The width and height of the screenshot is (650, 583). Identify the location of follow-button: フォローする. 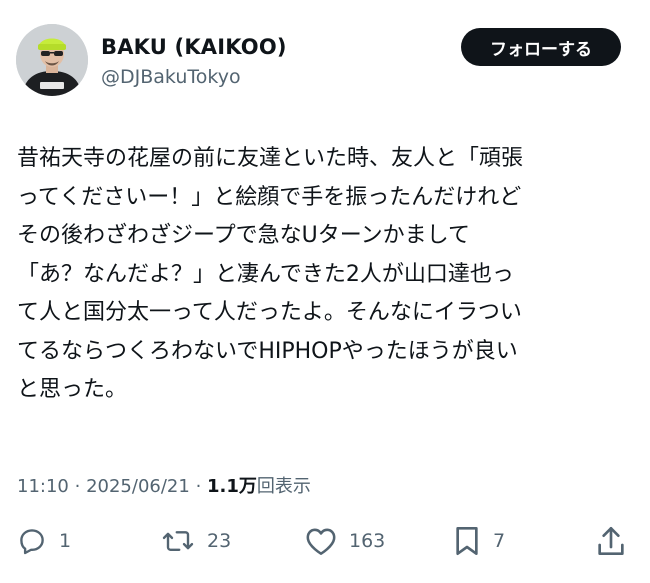
(541, 47).